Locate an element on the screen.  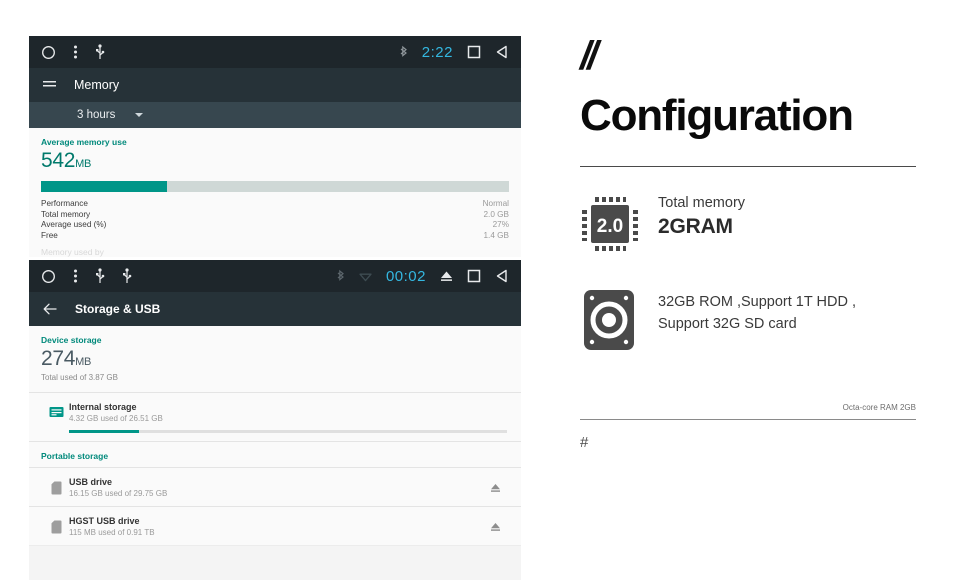
table-row: Performance Normal is located at coordinates (275, 204).